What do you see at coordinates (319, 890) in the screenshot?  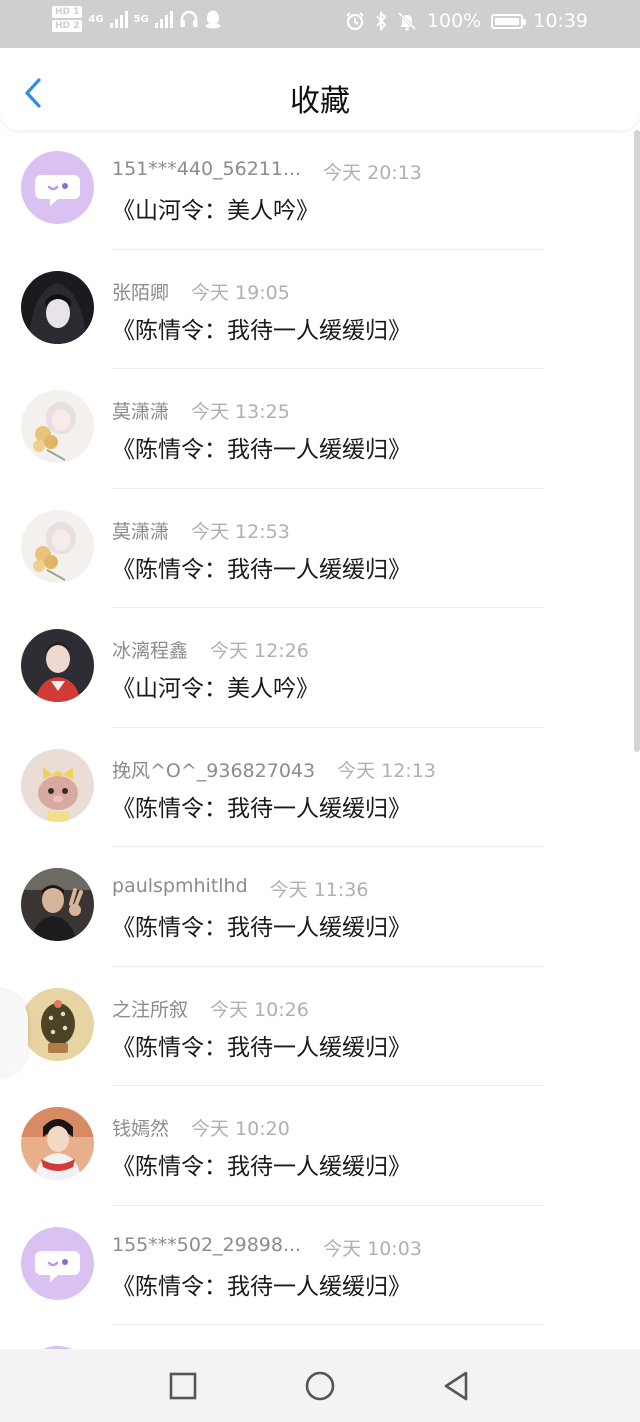 I see `timestamp: 今天 11:36` at bounding box center [319, 890].